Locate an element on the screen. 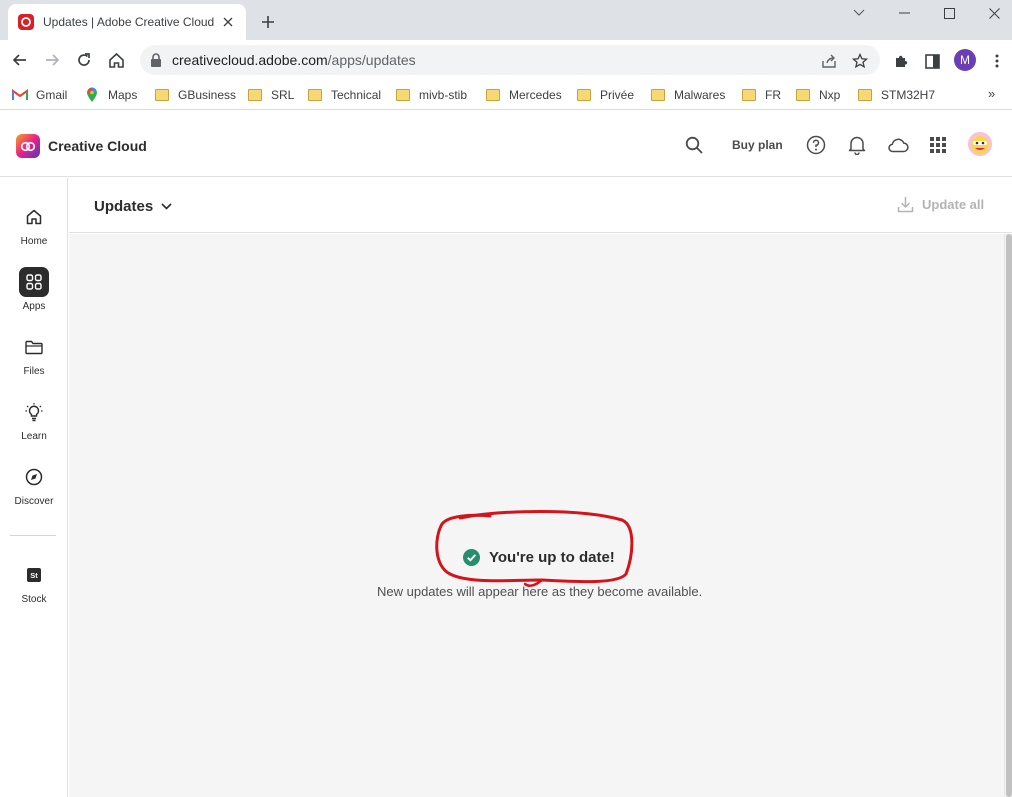 The image size is (1012, 797). bookmark-folder-srl: SRL is located at coordinates (270, 95).